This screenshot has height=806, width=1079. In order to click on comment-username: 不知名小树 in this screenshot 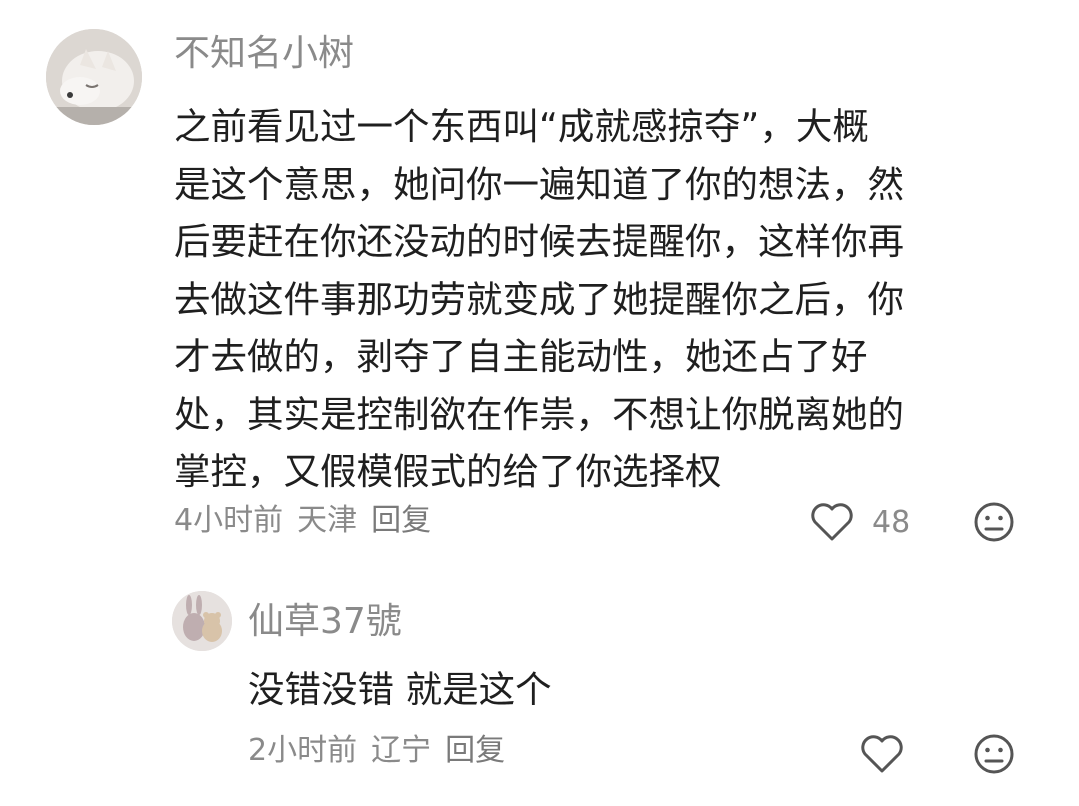, I will do `click(264, 54)`.